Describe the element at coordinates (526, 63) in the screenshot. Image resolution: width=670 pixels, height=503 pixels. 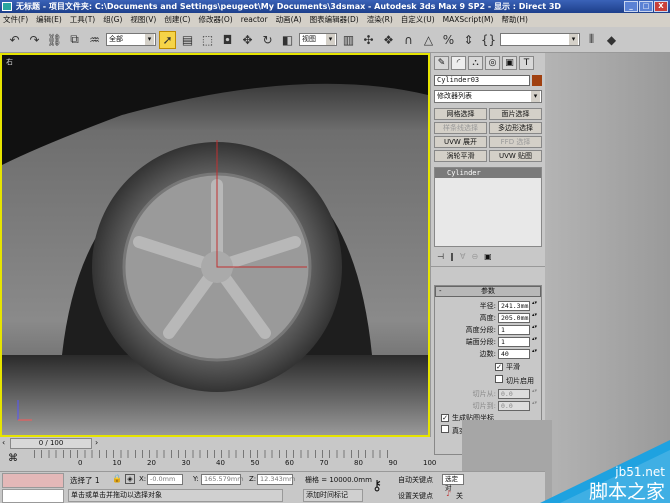
I see `utilities-tab-icon: T` at that location.